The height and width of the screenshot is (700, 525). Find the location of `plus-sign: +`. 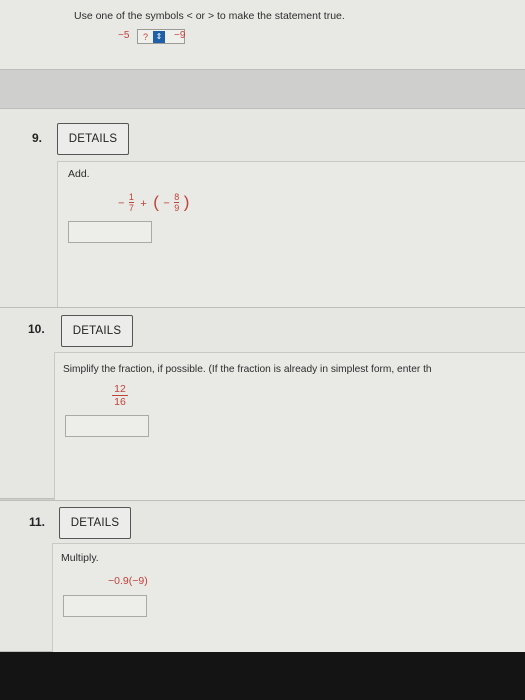

plus-sign: + is located at coordinates (143, 203).